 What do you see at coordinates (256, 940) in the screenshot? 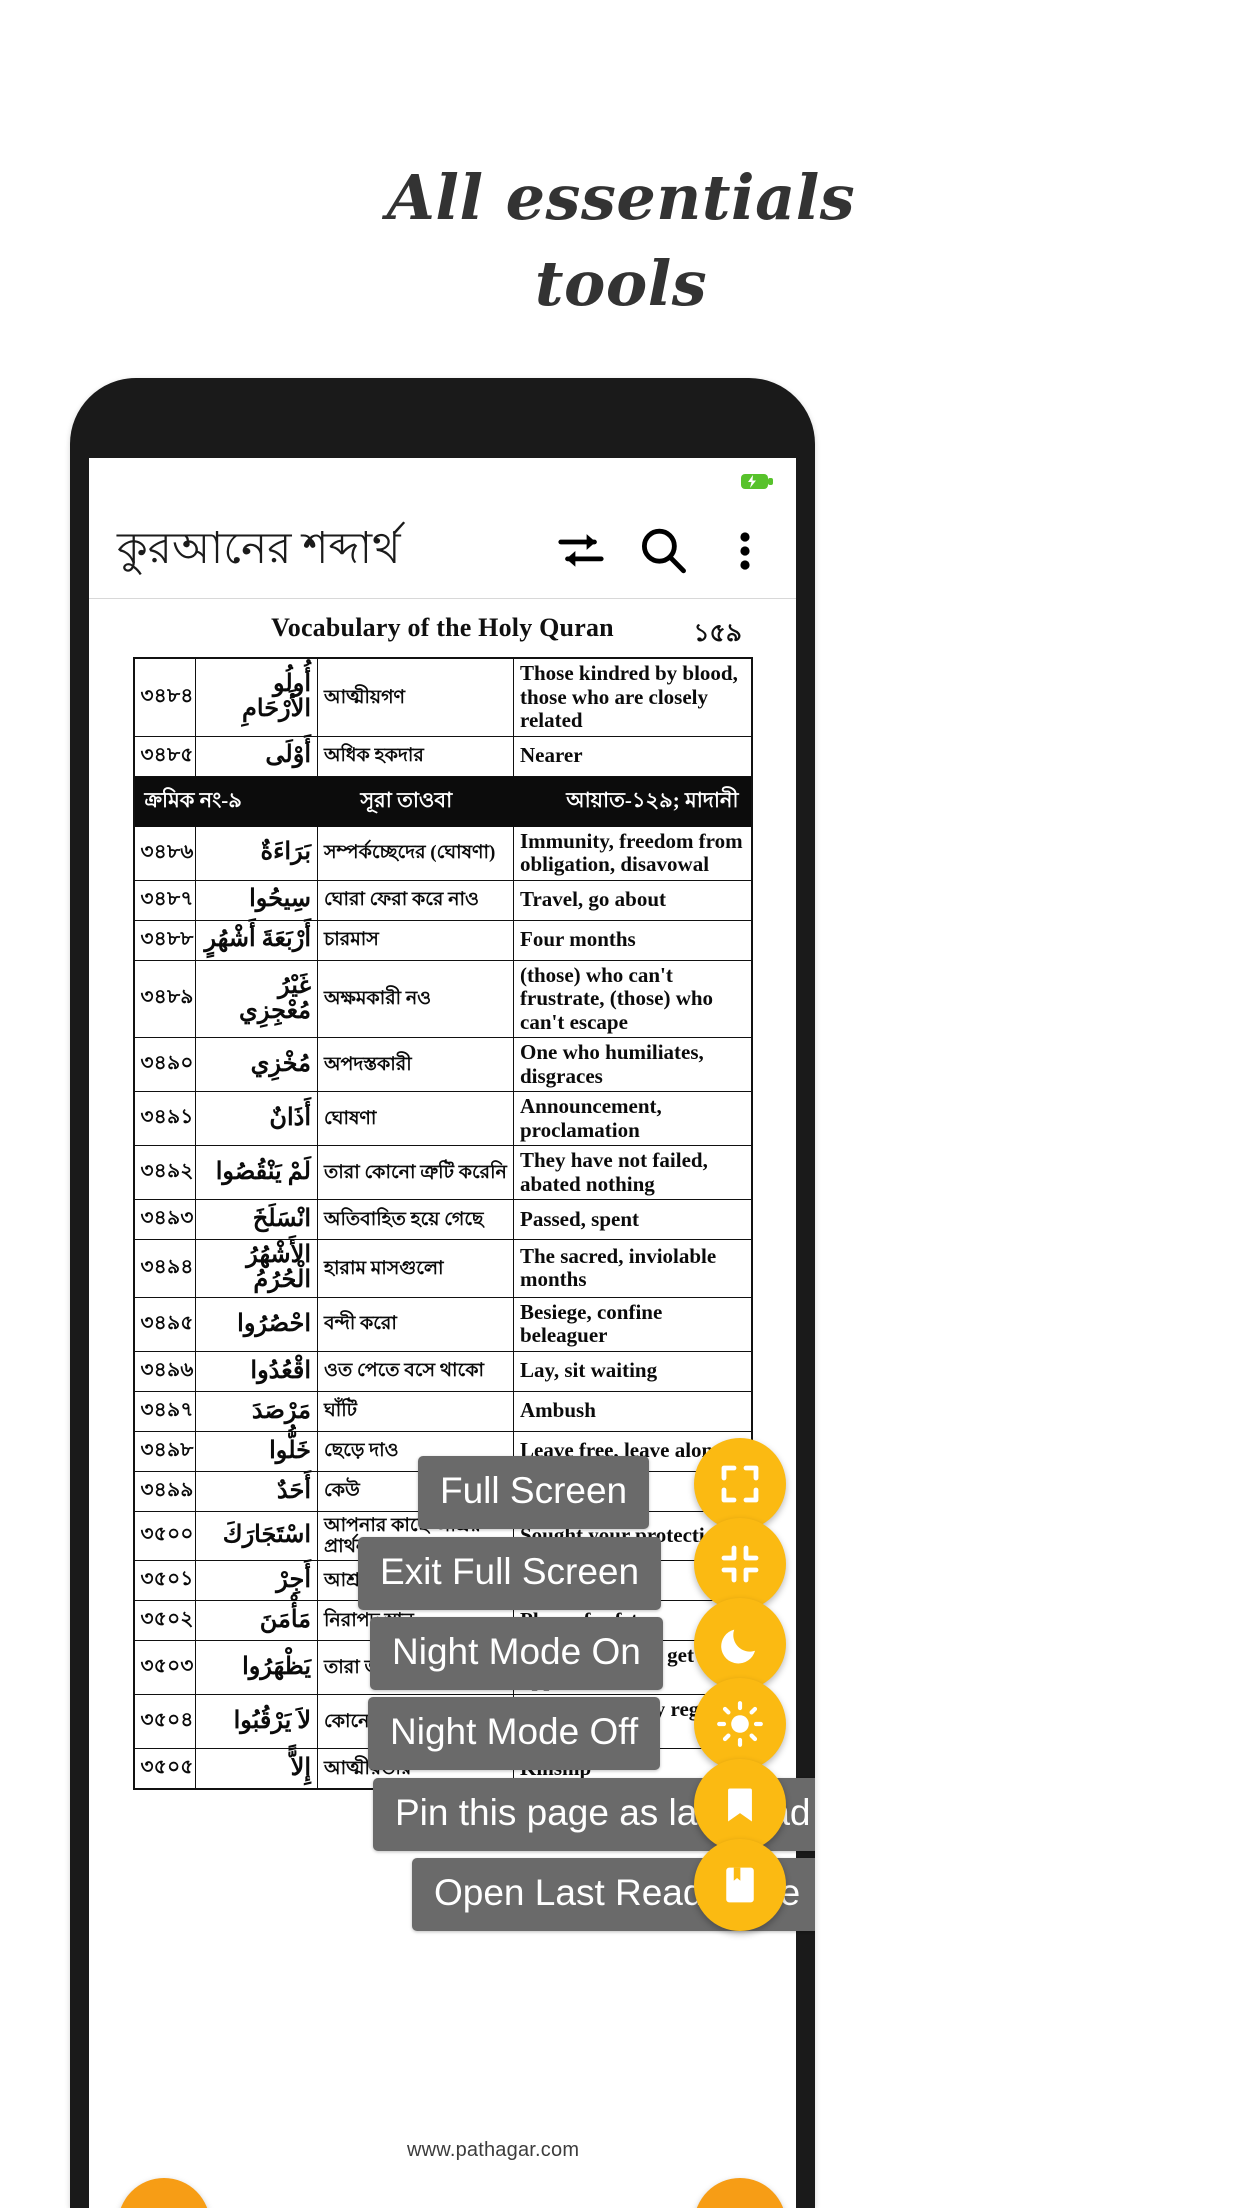
I see `cell-arabic: أَرْبَعَةَ أَشْهُرٍ` at bounding box center [256, 940].